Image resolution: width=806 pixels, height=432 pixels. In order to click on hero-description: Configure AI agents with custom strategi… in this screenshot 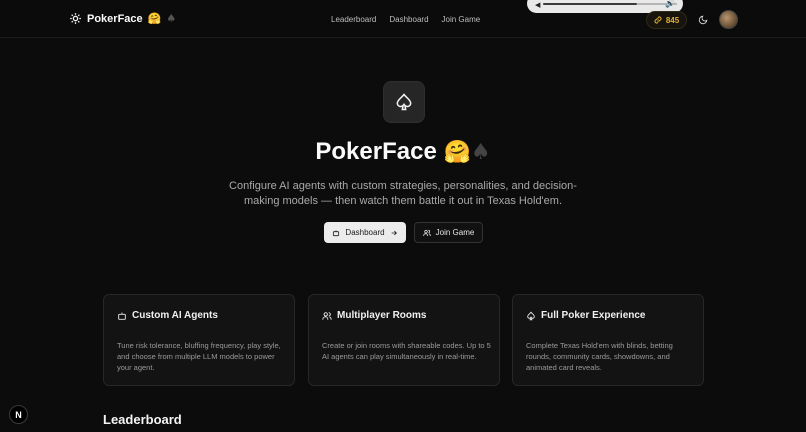, I will do `click(403, 193)`.